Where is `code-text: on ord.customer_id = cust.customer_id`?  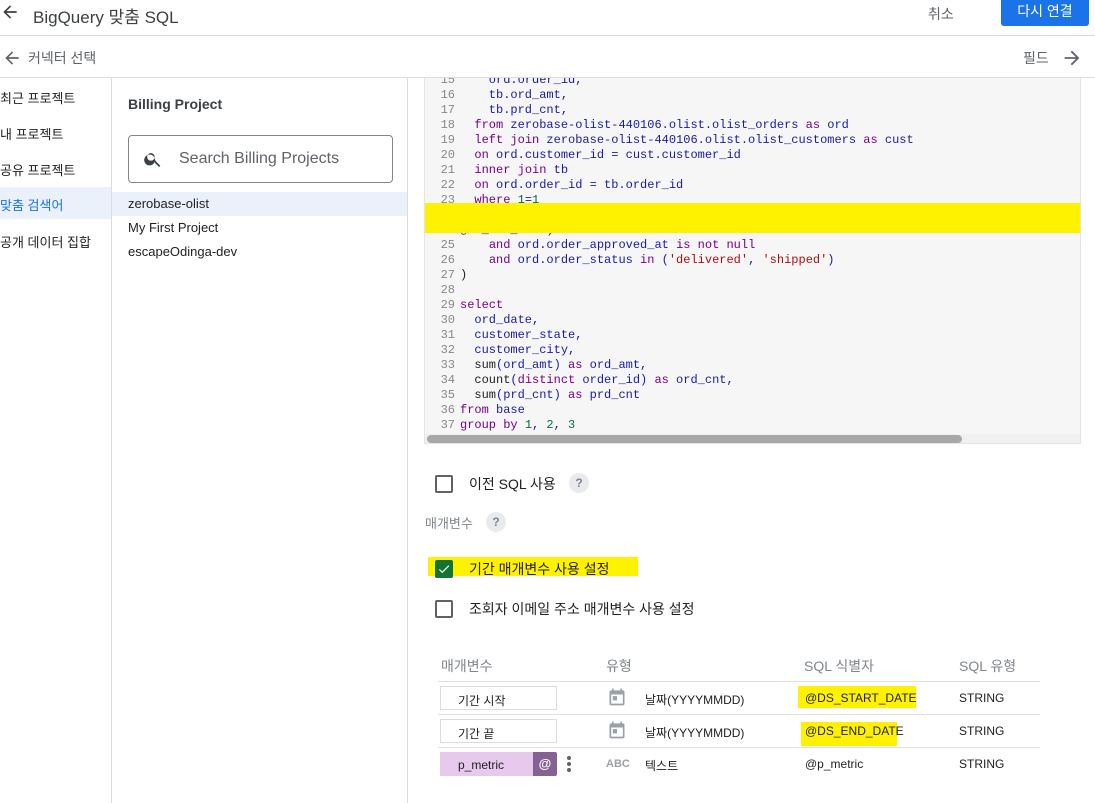 code-text: on ord.customer_id = cust.customer_id is located at coordinates (607, 155).